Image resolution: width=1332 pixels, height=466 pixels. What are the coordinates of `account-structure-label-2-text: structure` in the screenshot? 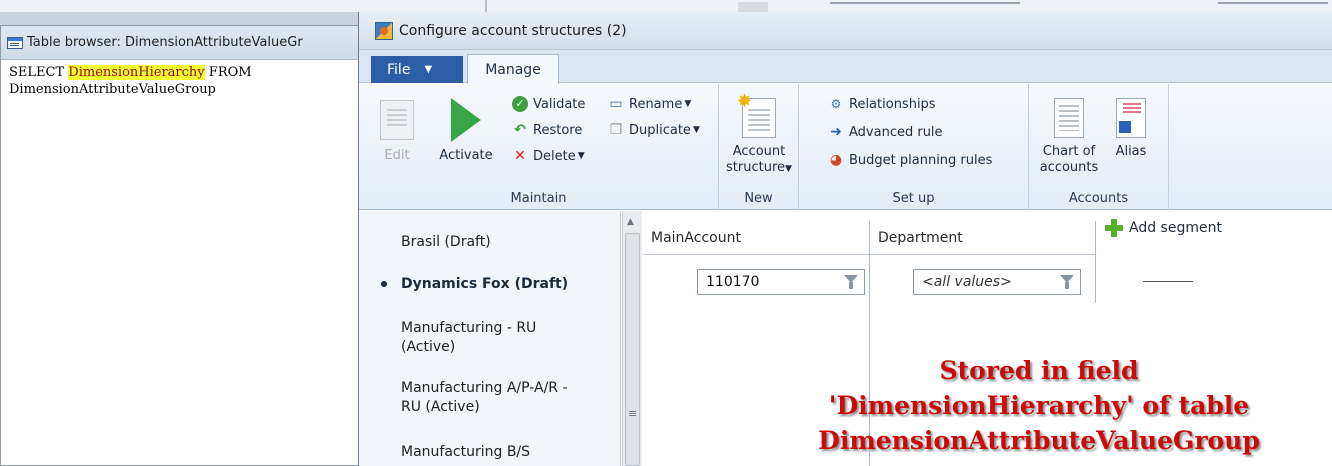 It's located at (756, 167).